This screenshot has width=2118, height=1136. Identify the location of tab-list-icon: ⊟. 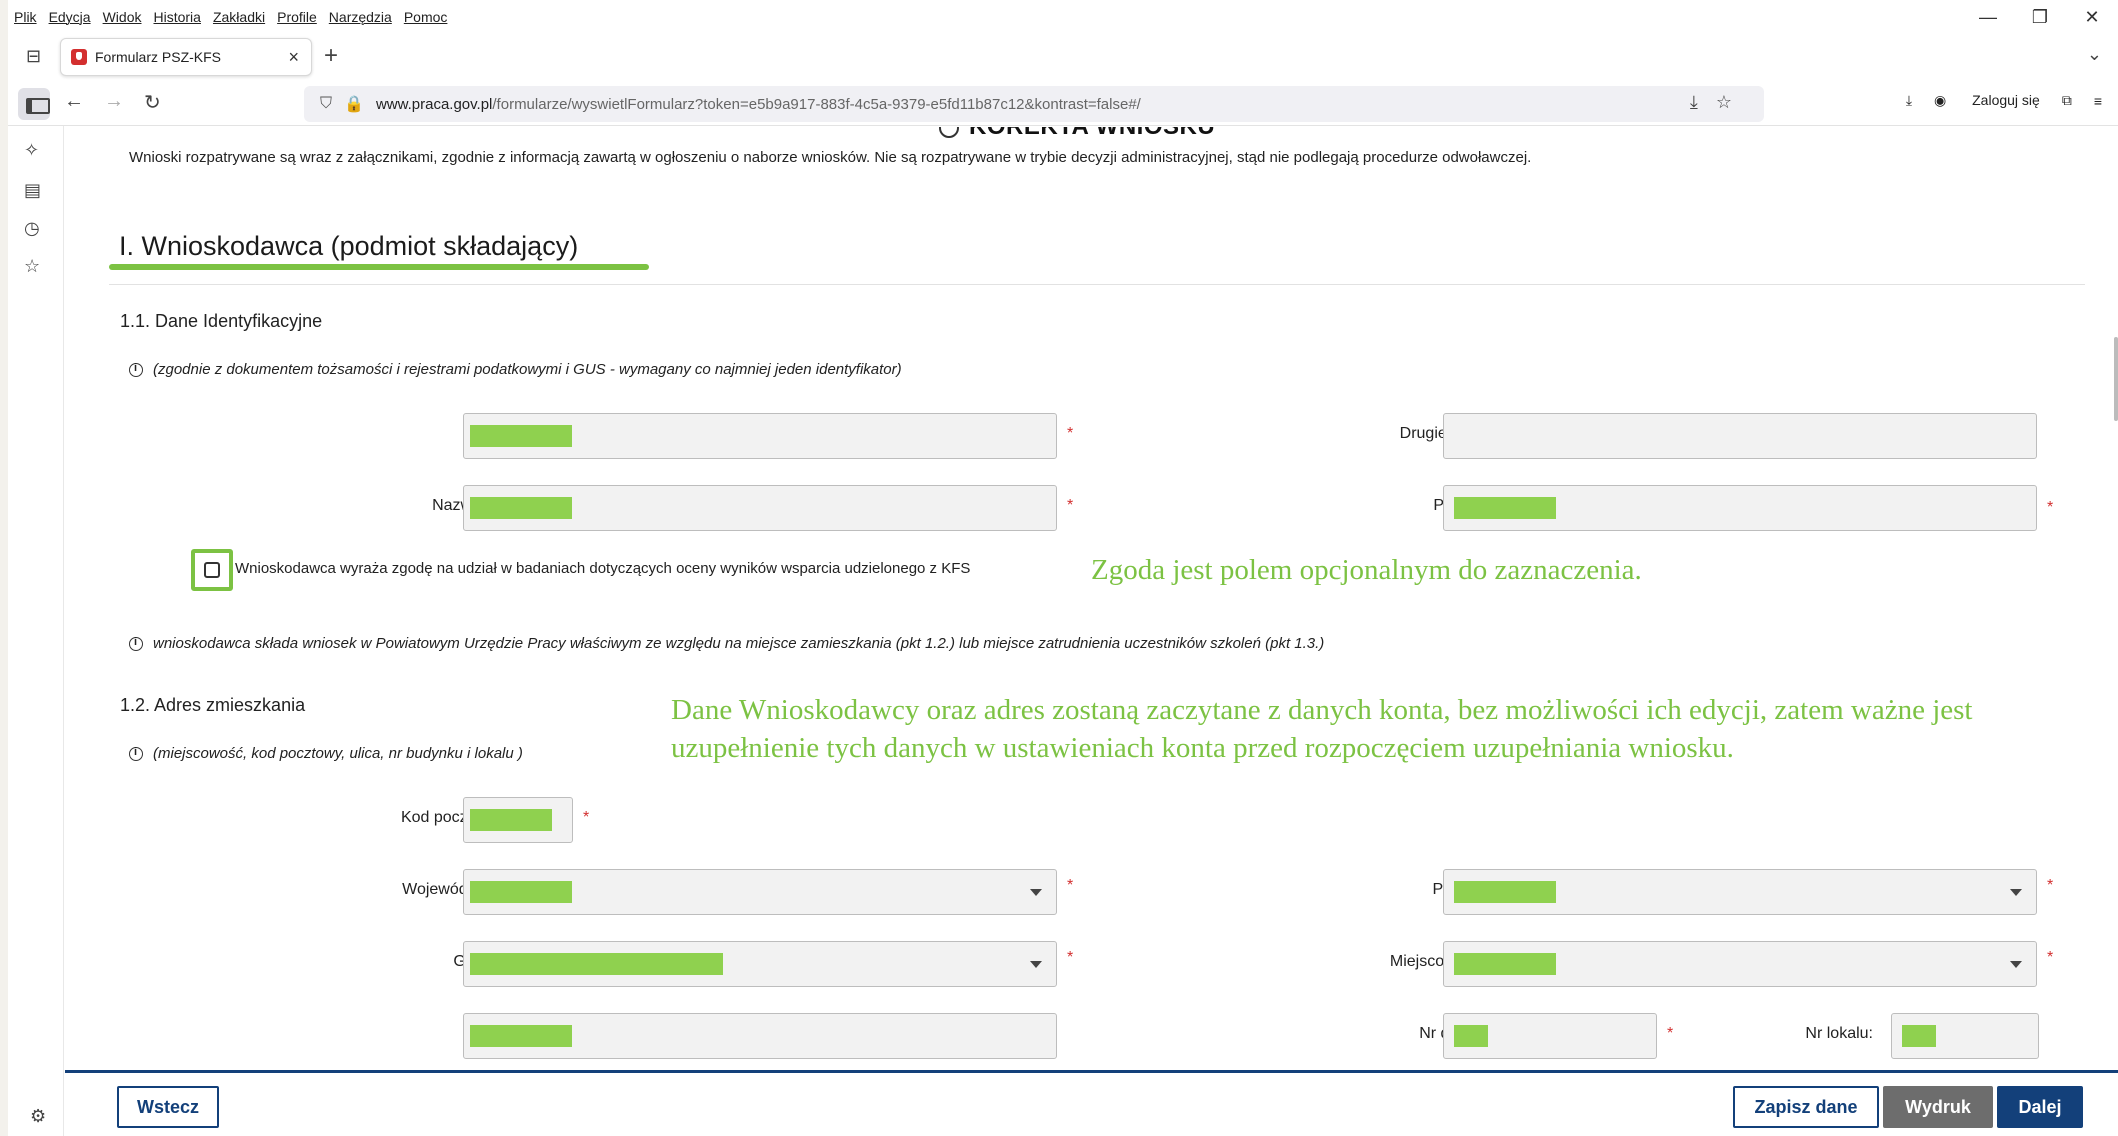
(33, 56).